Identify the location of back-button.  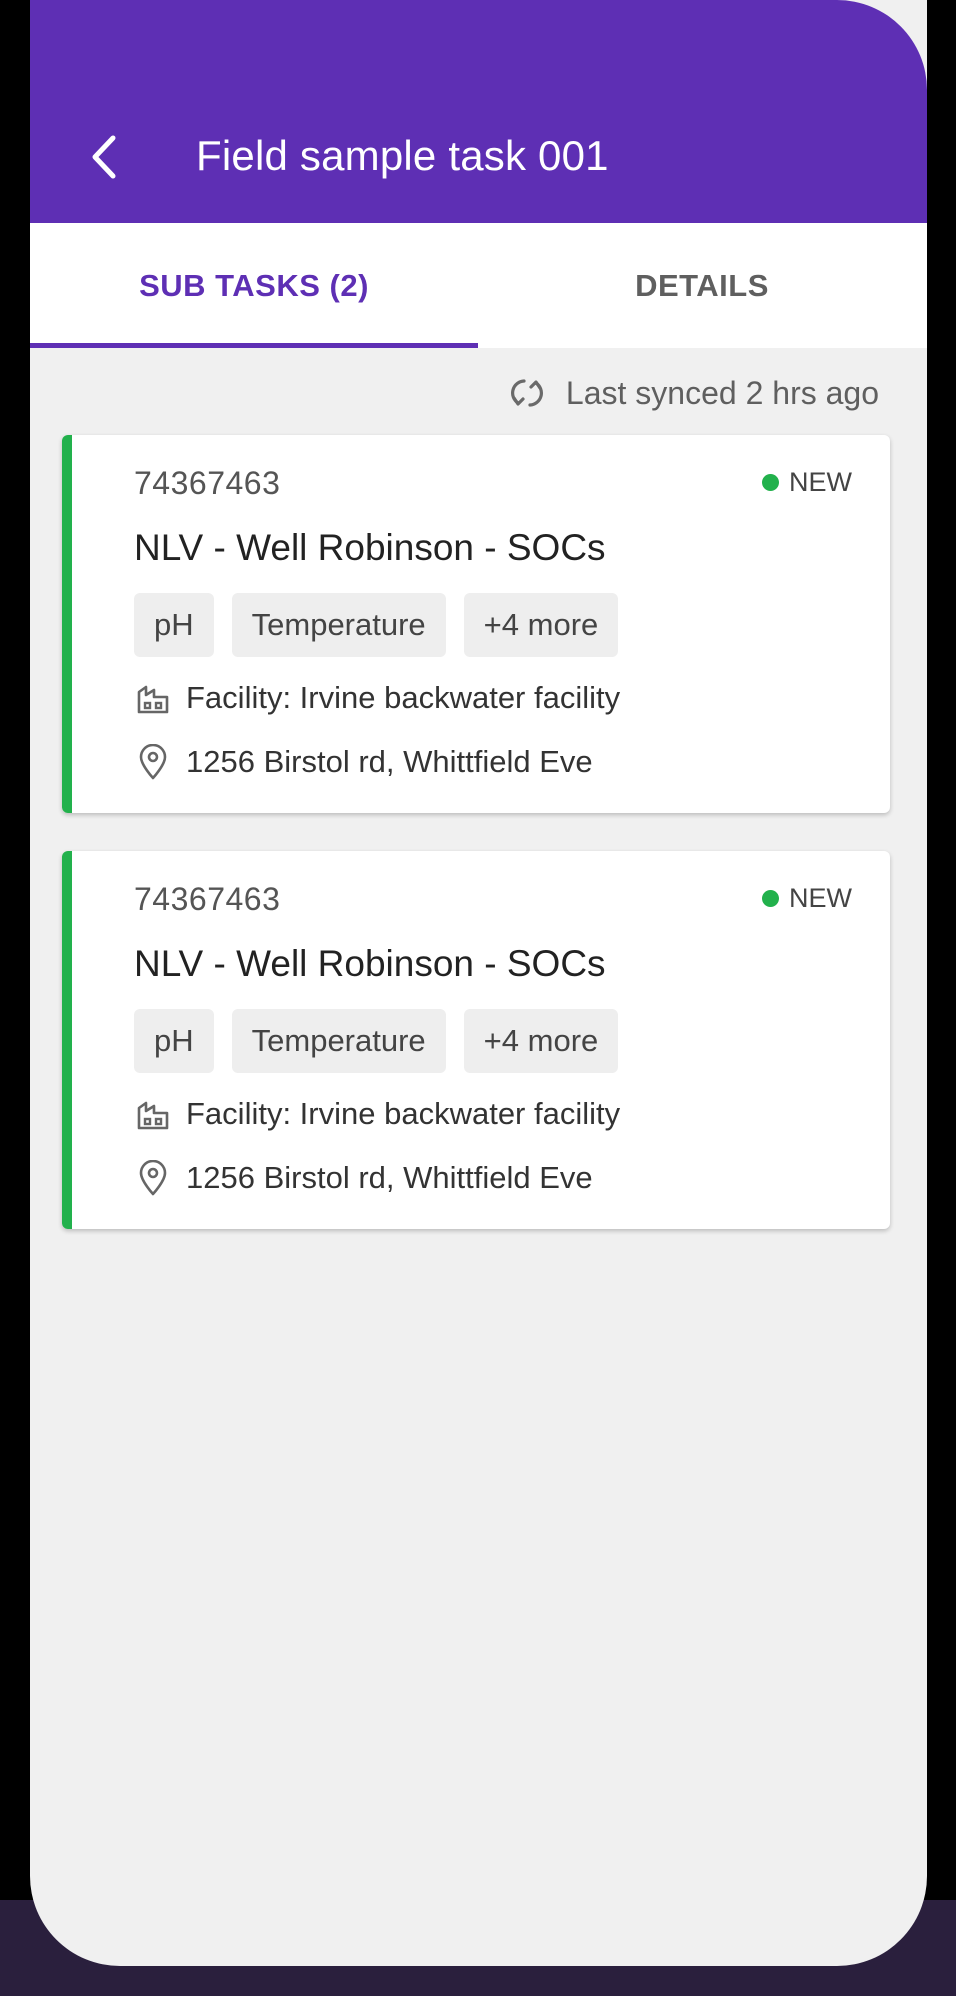
(105, 157).